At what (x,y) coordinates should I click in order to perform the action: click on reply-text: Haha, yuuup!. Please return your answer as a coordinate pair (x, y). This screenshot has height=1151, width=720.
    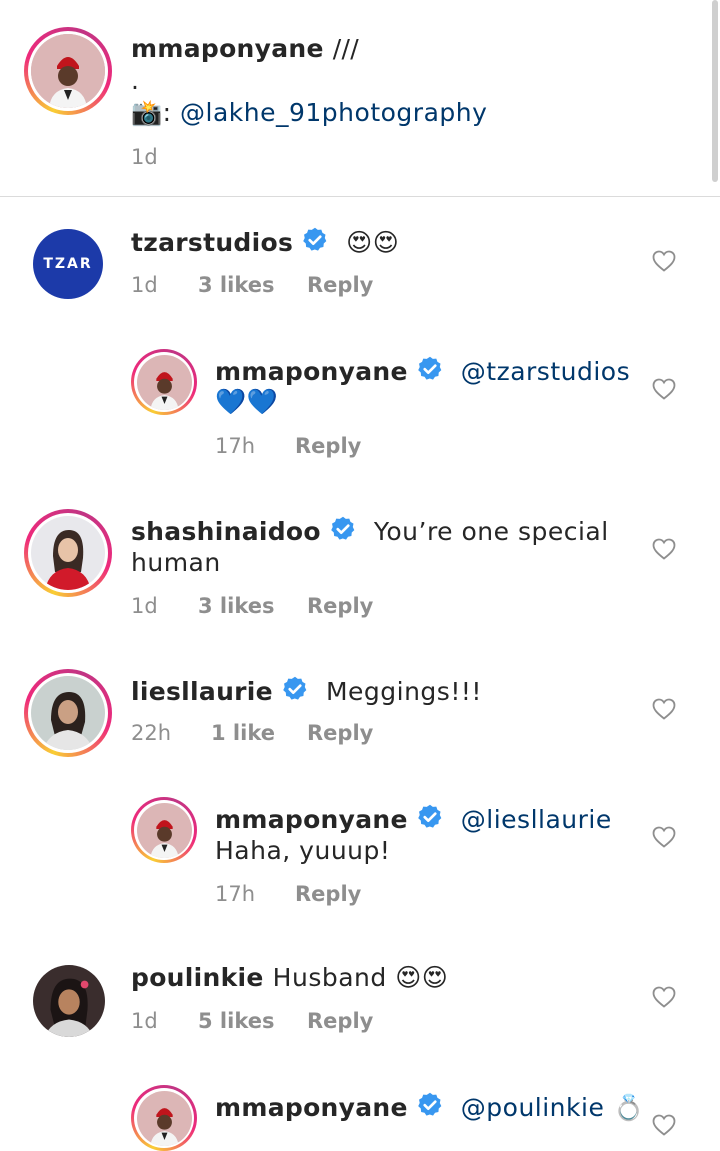
    Looking at the image, I should click on (303, 850).